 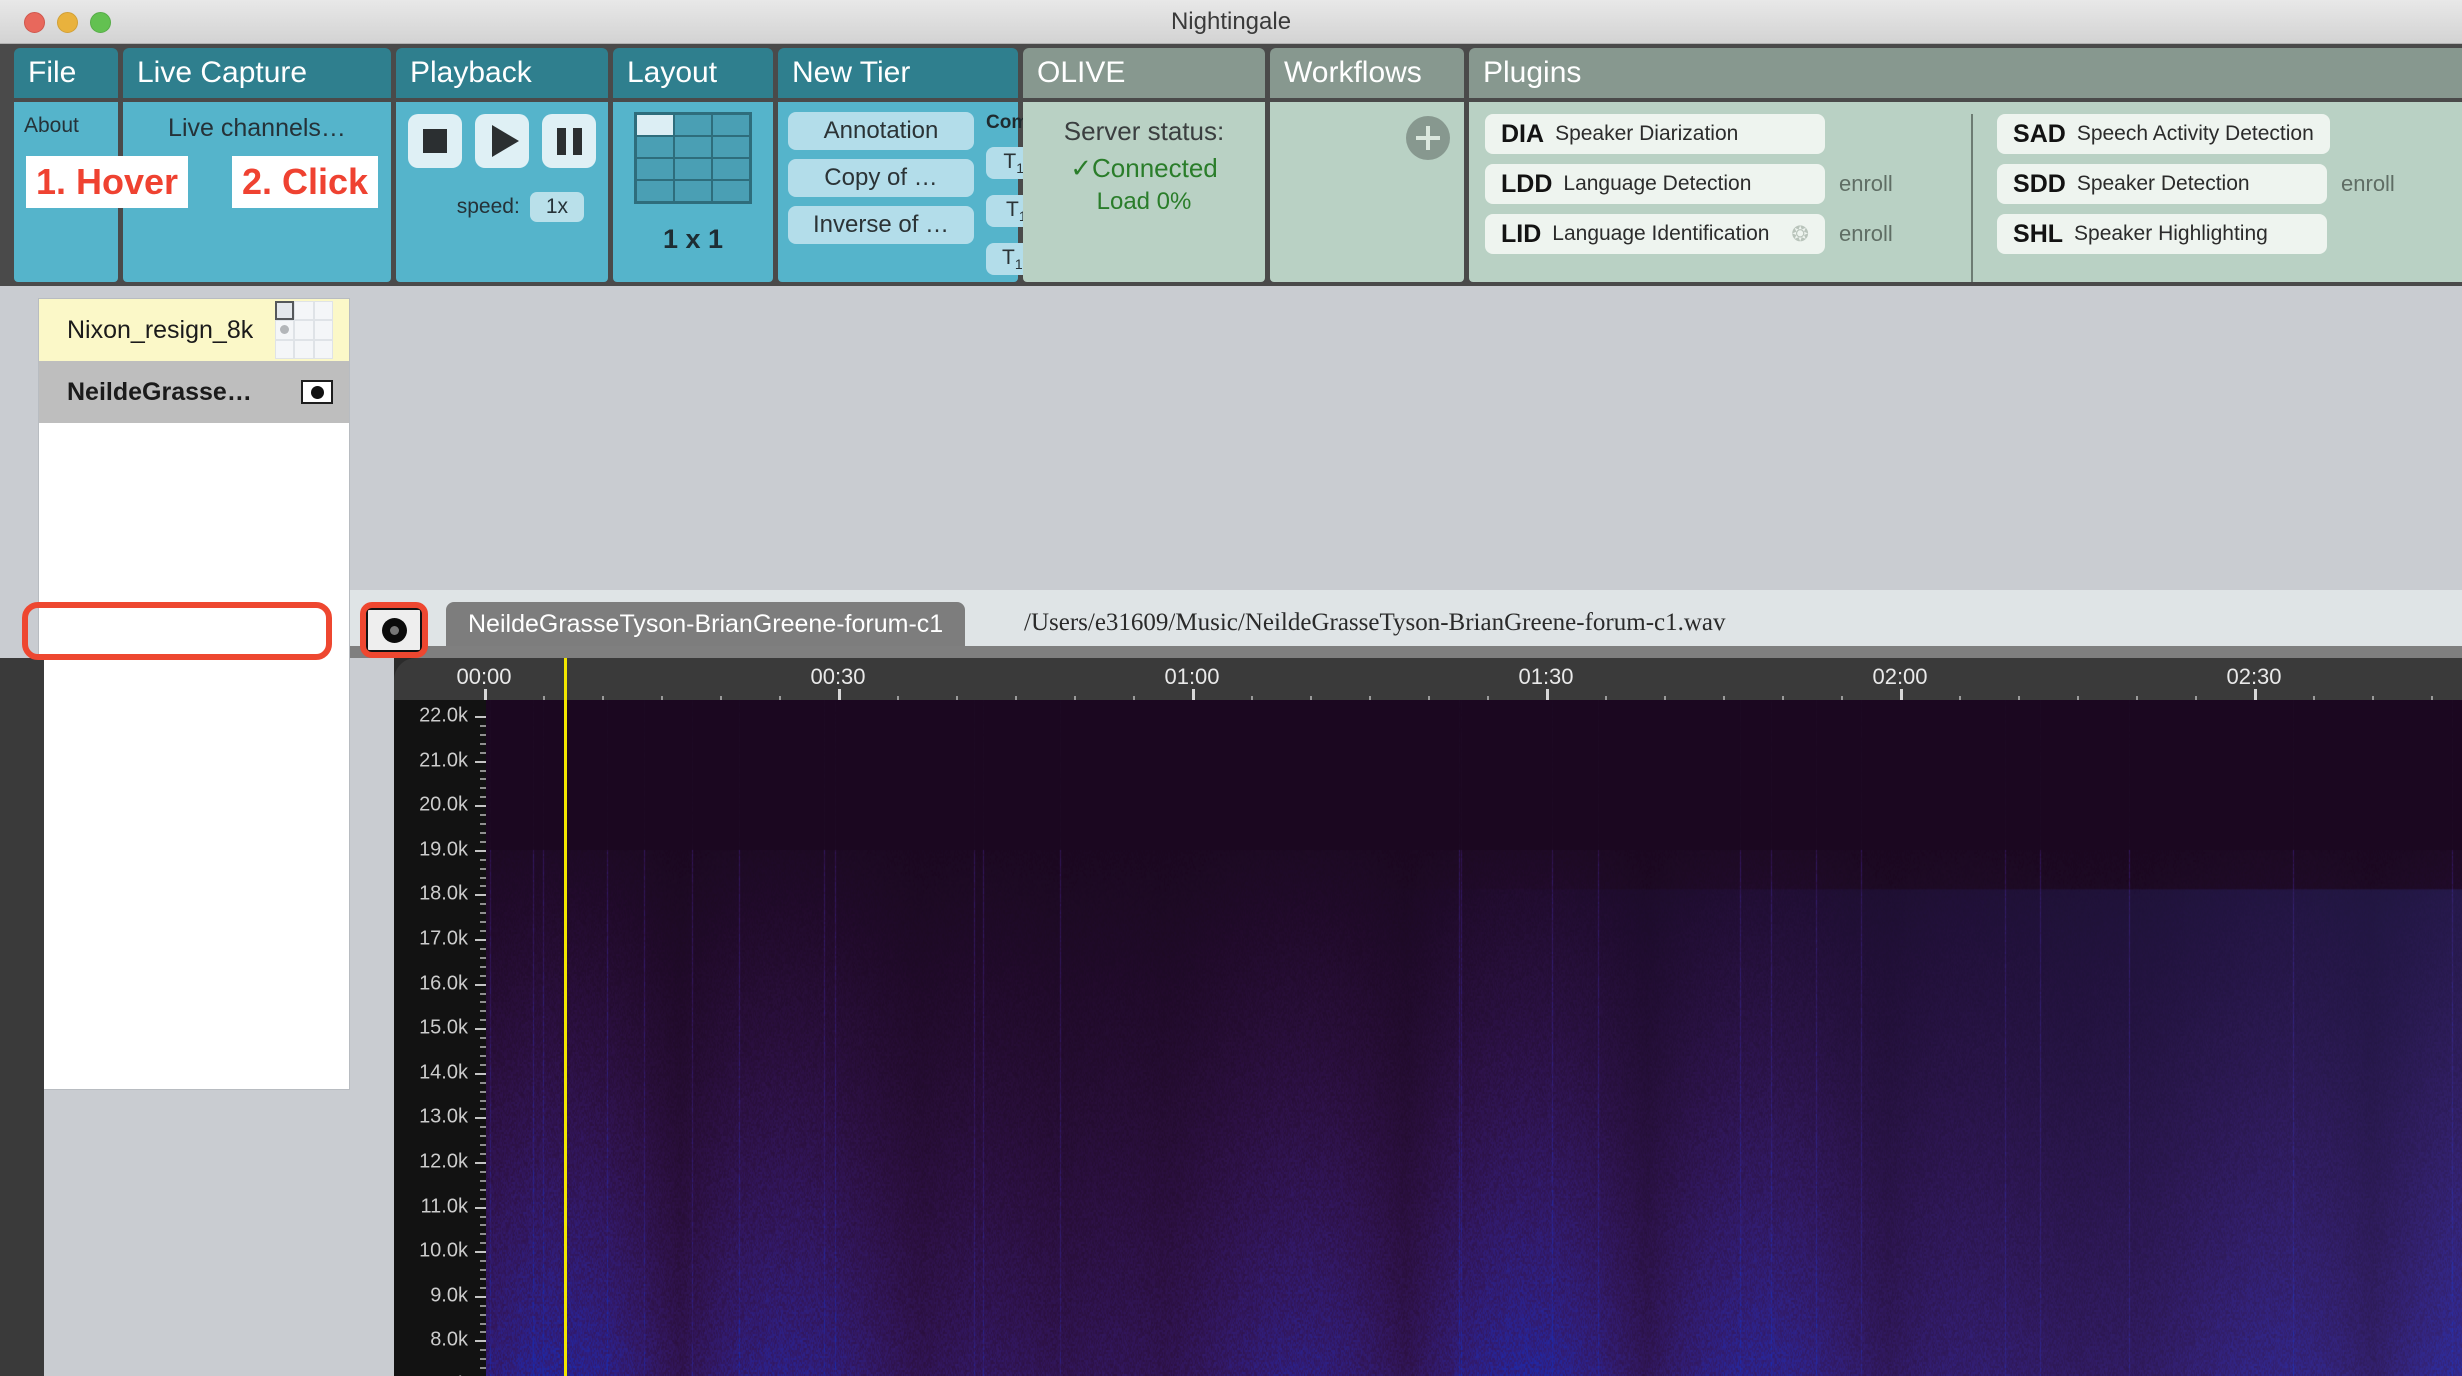 I want to click on plugin-lid-enroll-link: enroll, so click(x=1866, y=234).